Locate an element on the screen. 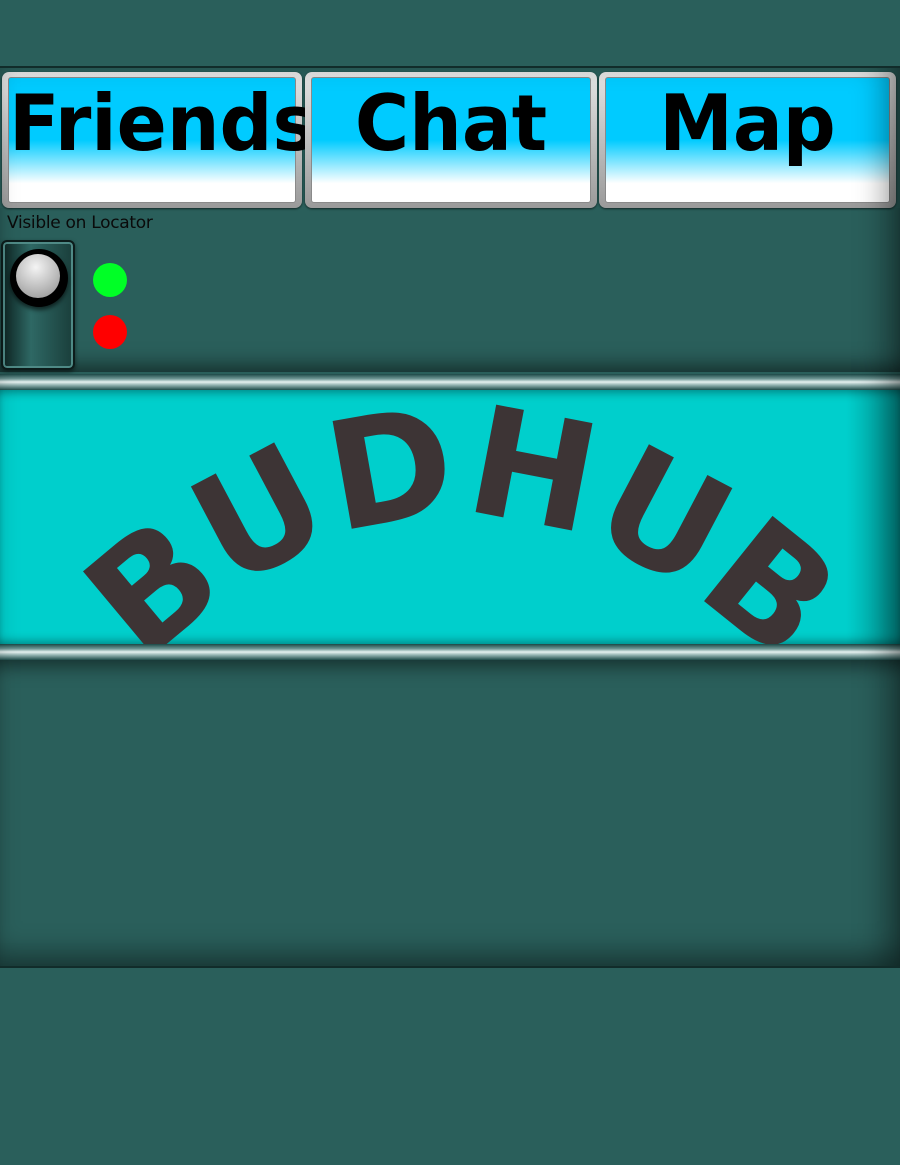 This screenshot has width=900, height=1165. tab-map-face: Map is located at coordinates (747, 140).